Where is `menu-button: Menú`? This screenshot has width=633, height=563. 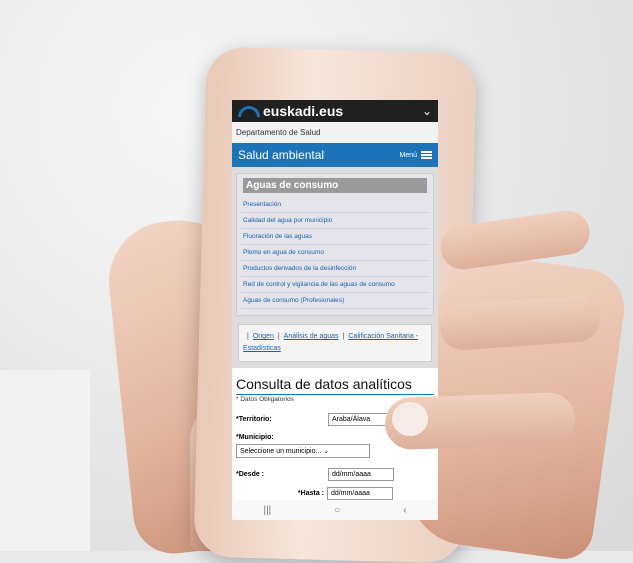 menu-button: Menú is located at coordinates (415, 155).